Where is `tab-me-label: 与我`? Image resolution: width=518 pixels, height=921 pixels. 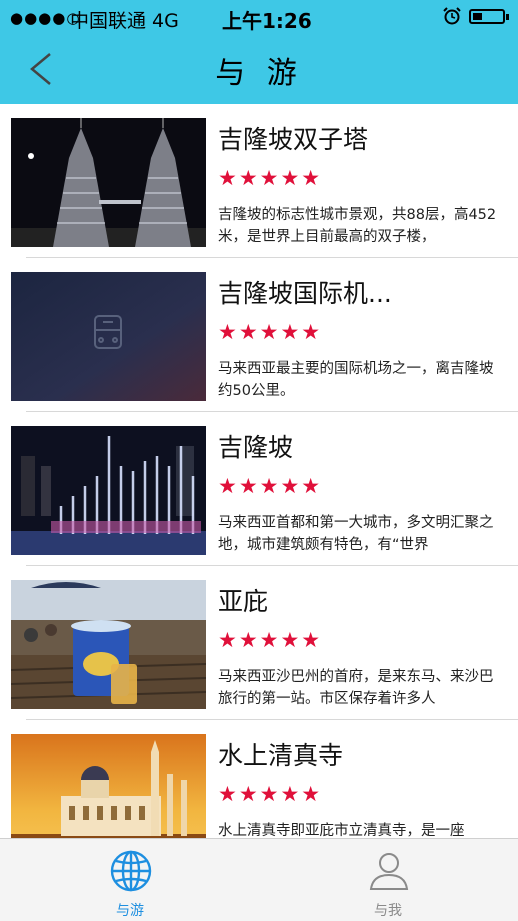
tab-me-label: 与我 is located at coordinates (388, 911).